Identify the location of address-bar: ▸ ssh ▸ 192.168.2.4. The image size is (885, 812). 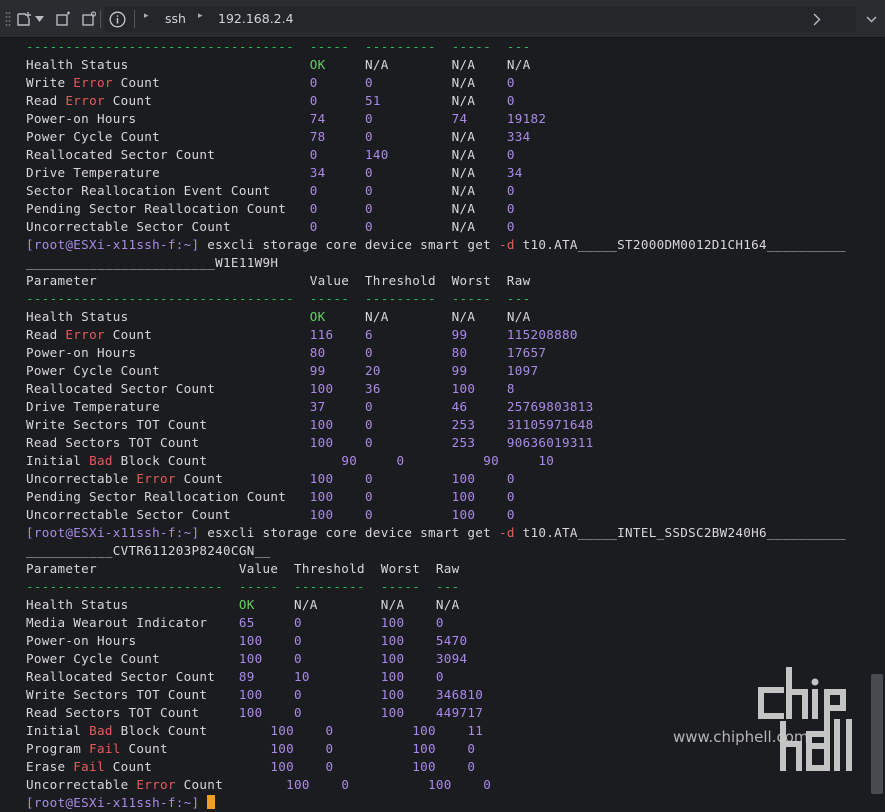
(480, 19).